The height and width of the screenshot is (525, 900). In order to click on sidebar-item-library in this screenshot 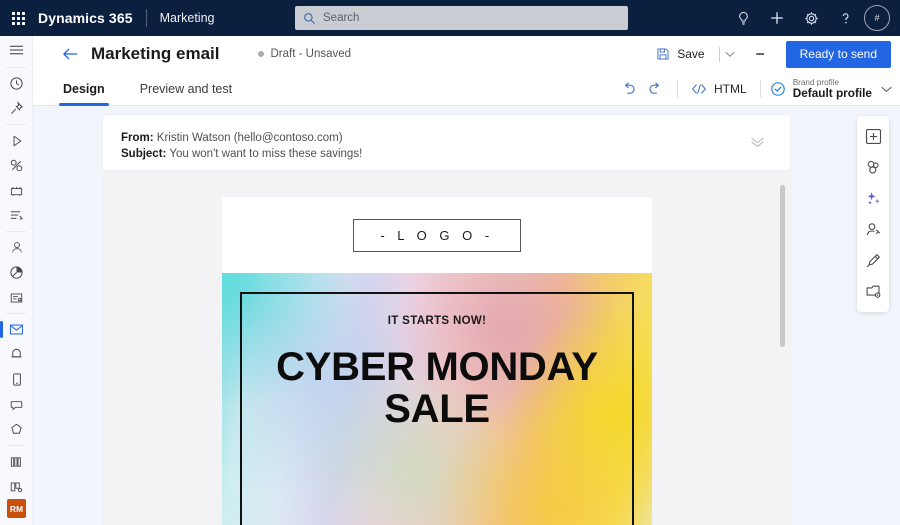, I will do `click(16, 461)`.